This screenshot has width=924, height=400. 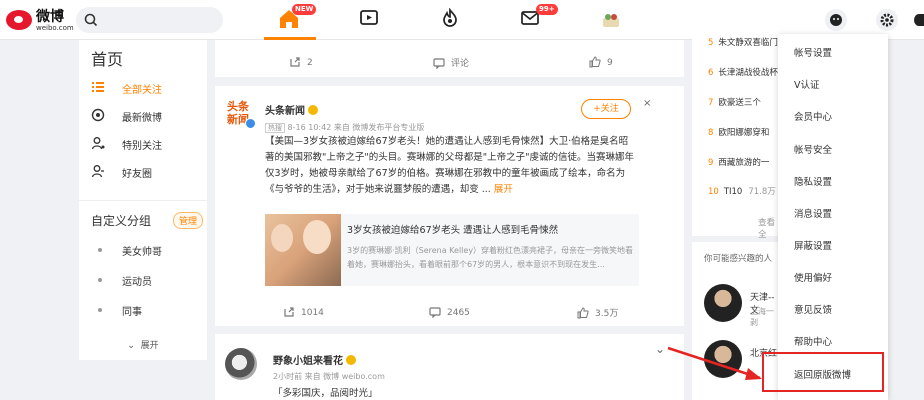 What do you see at coordinates (439, 64) in the screenshot?
I see `comment-icon` at bounding box center [439, 64].